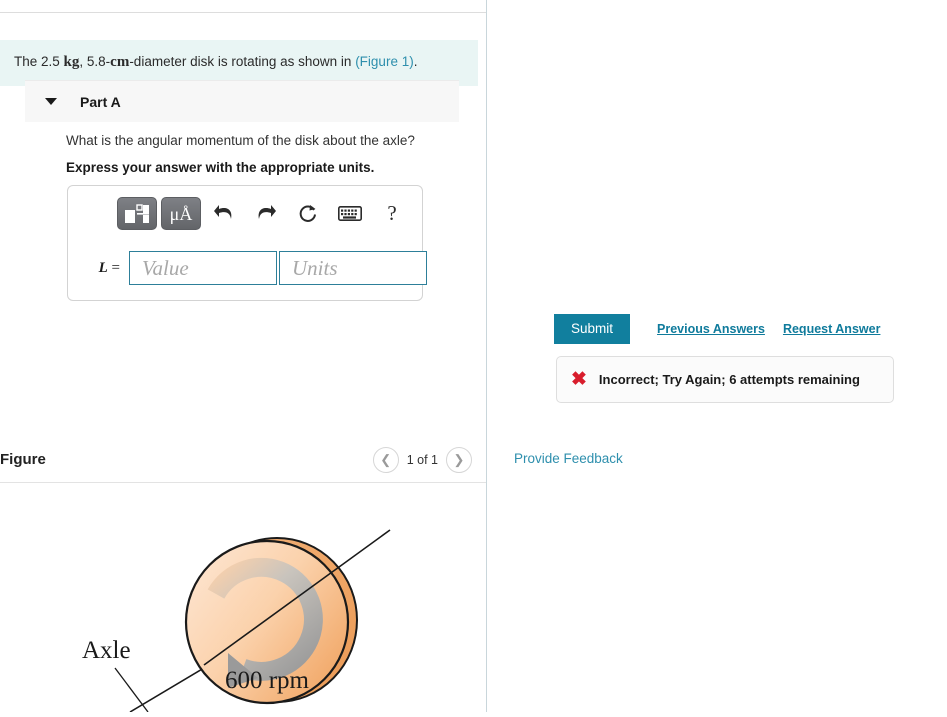 Image resolution: width=947 pixels, height=717 pixels. I want to click on chevron-right-icon: ❯, so click(459, 459).